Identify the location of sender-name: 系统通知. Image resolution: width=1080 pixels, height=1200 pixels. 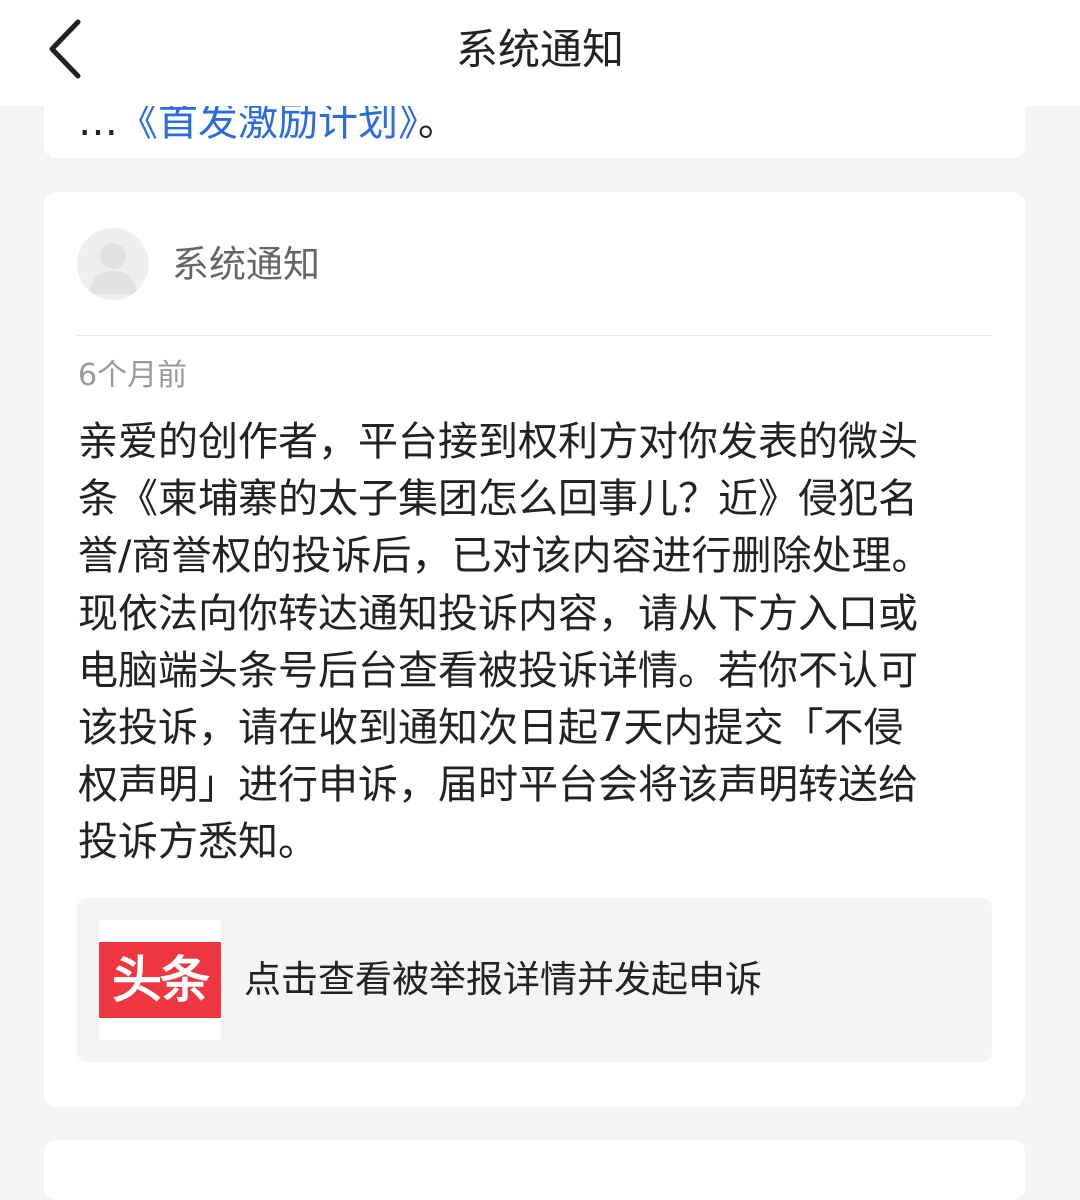
(246, 264).